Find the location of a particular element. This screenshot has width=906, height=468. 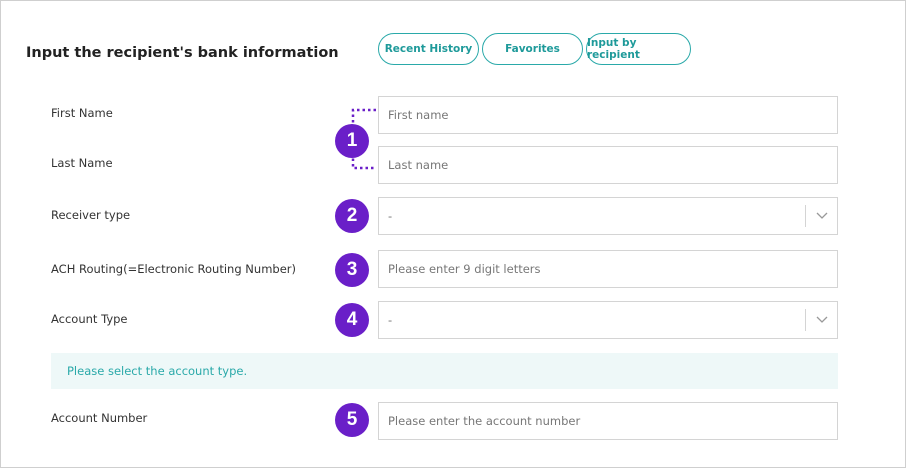

step-badge-4: 4 is located at coordinates (352, 320).